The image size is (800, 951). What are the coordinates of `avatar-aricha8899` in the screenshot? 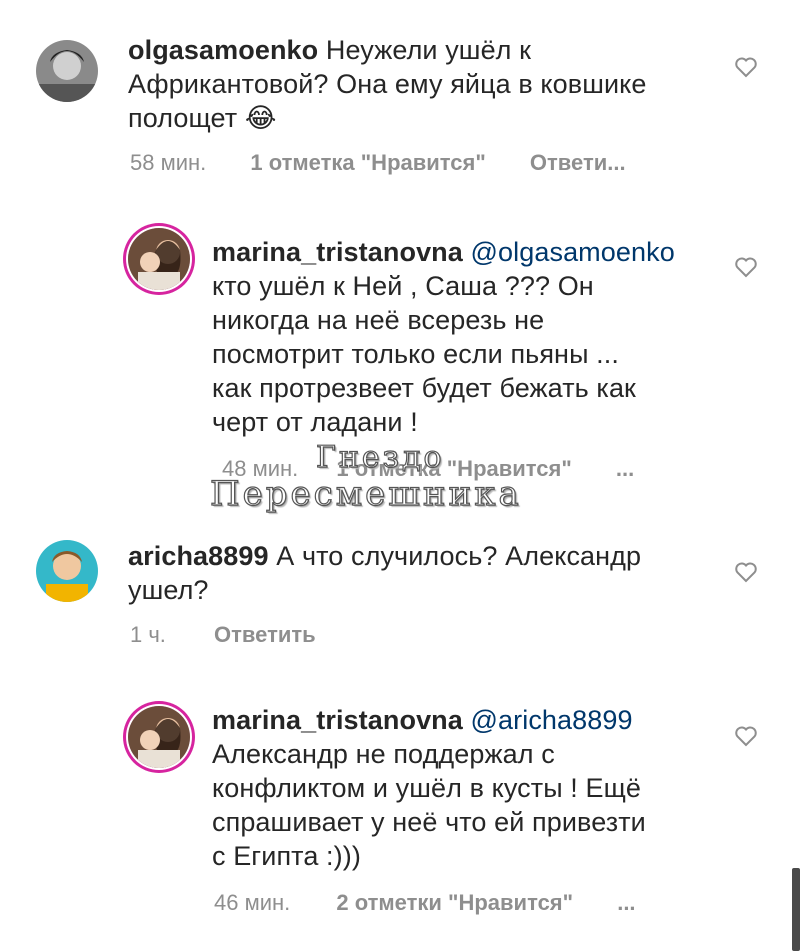 It's located at (67, 571).